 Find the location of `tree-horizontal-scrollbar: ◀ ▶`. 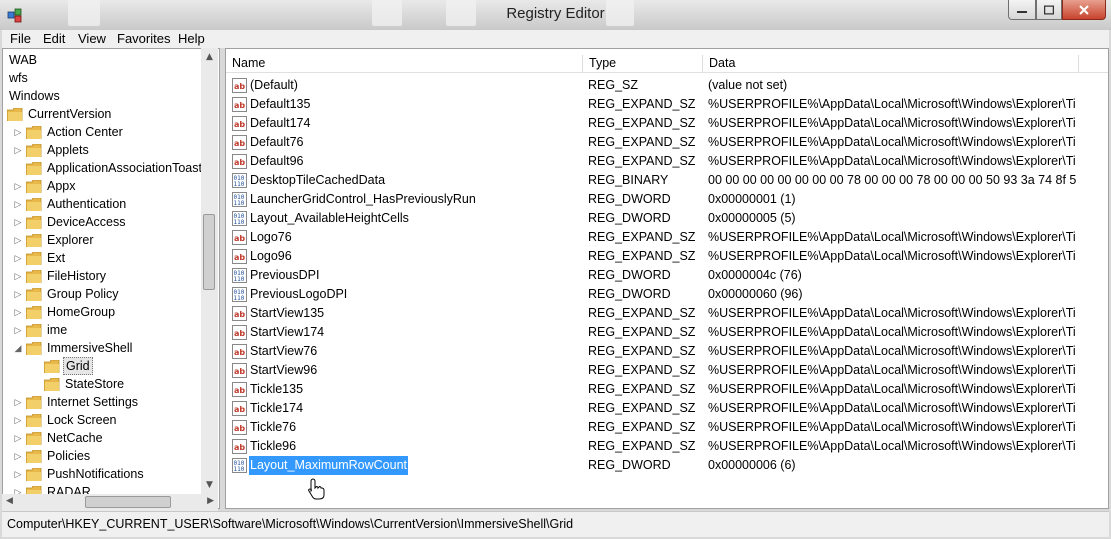

tree-horizontal-scrollbar: ◀ ▶ is located at coordinates (110, 502).